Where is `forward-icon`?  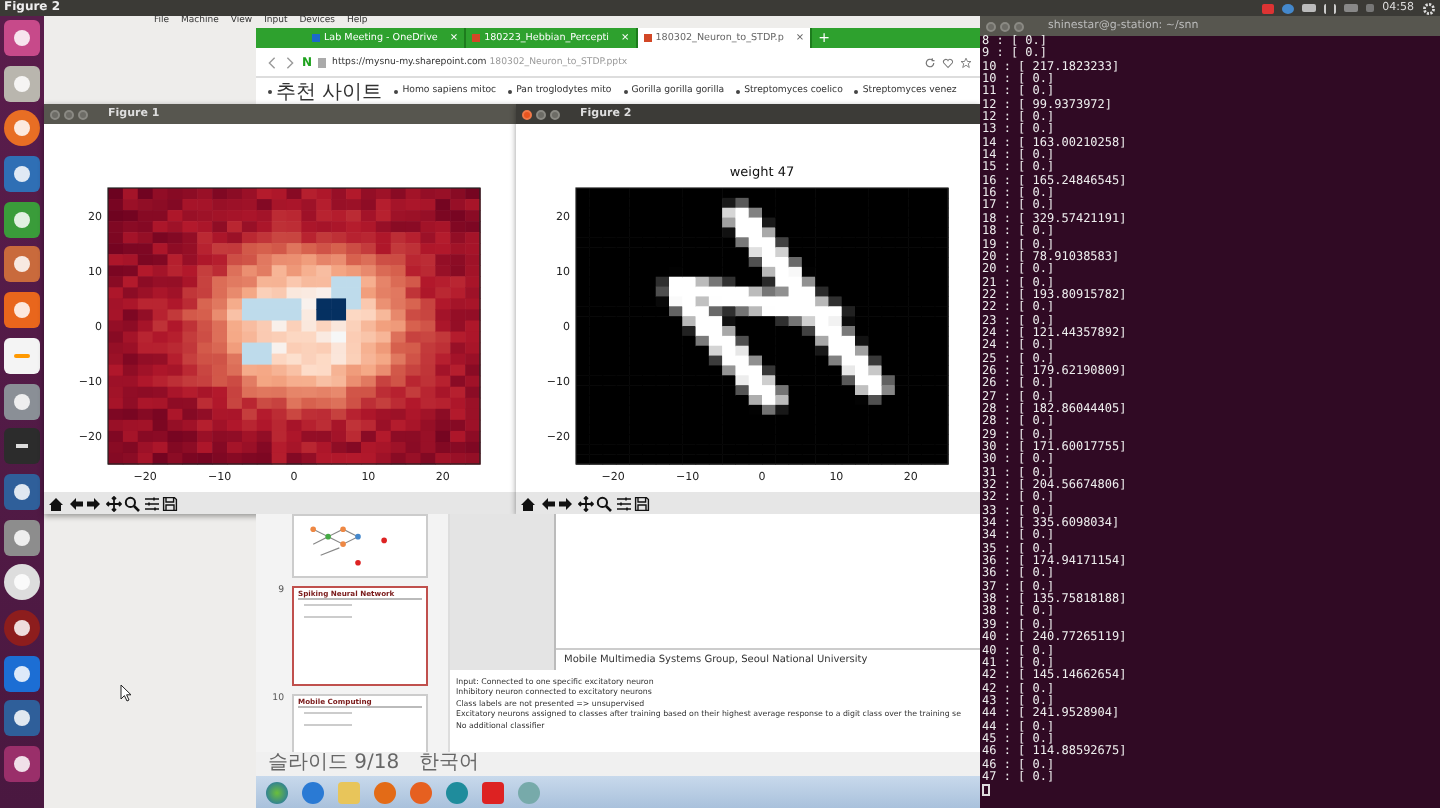
forward-icon is located at coordinates (290, 62).